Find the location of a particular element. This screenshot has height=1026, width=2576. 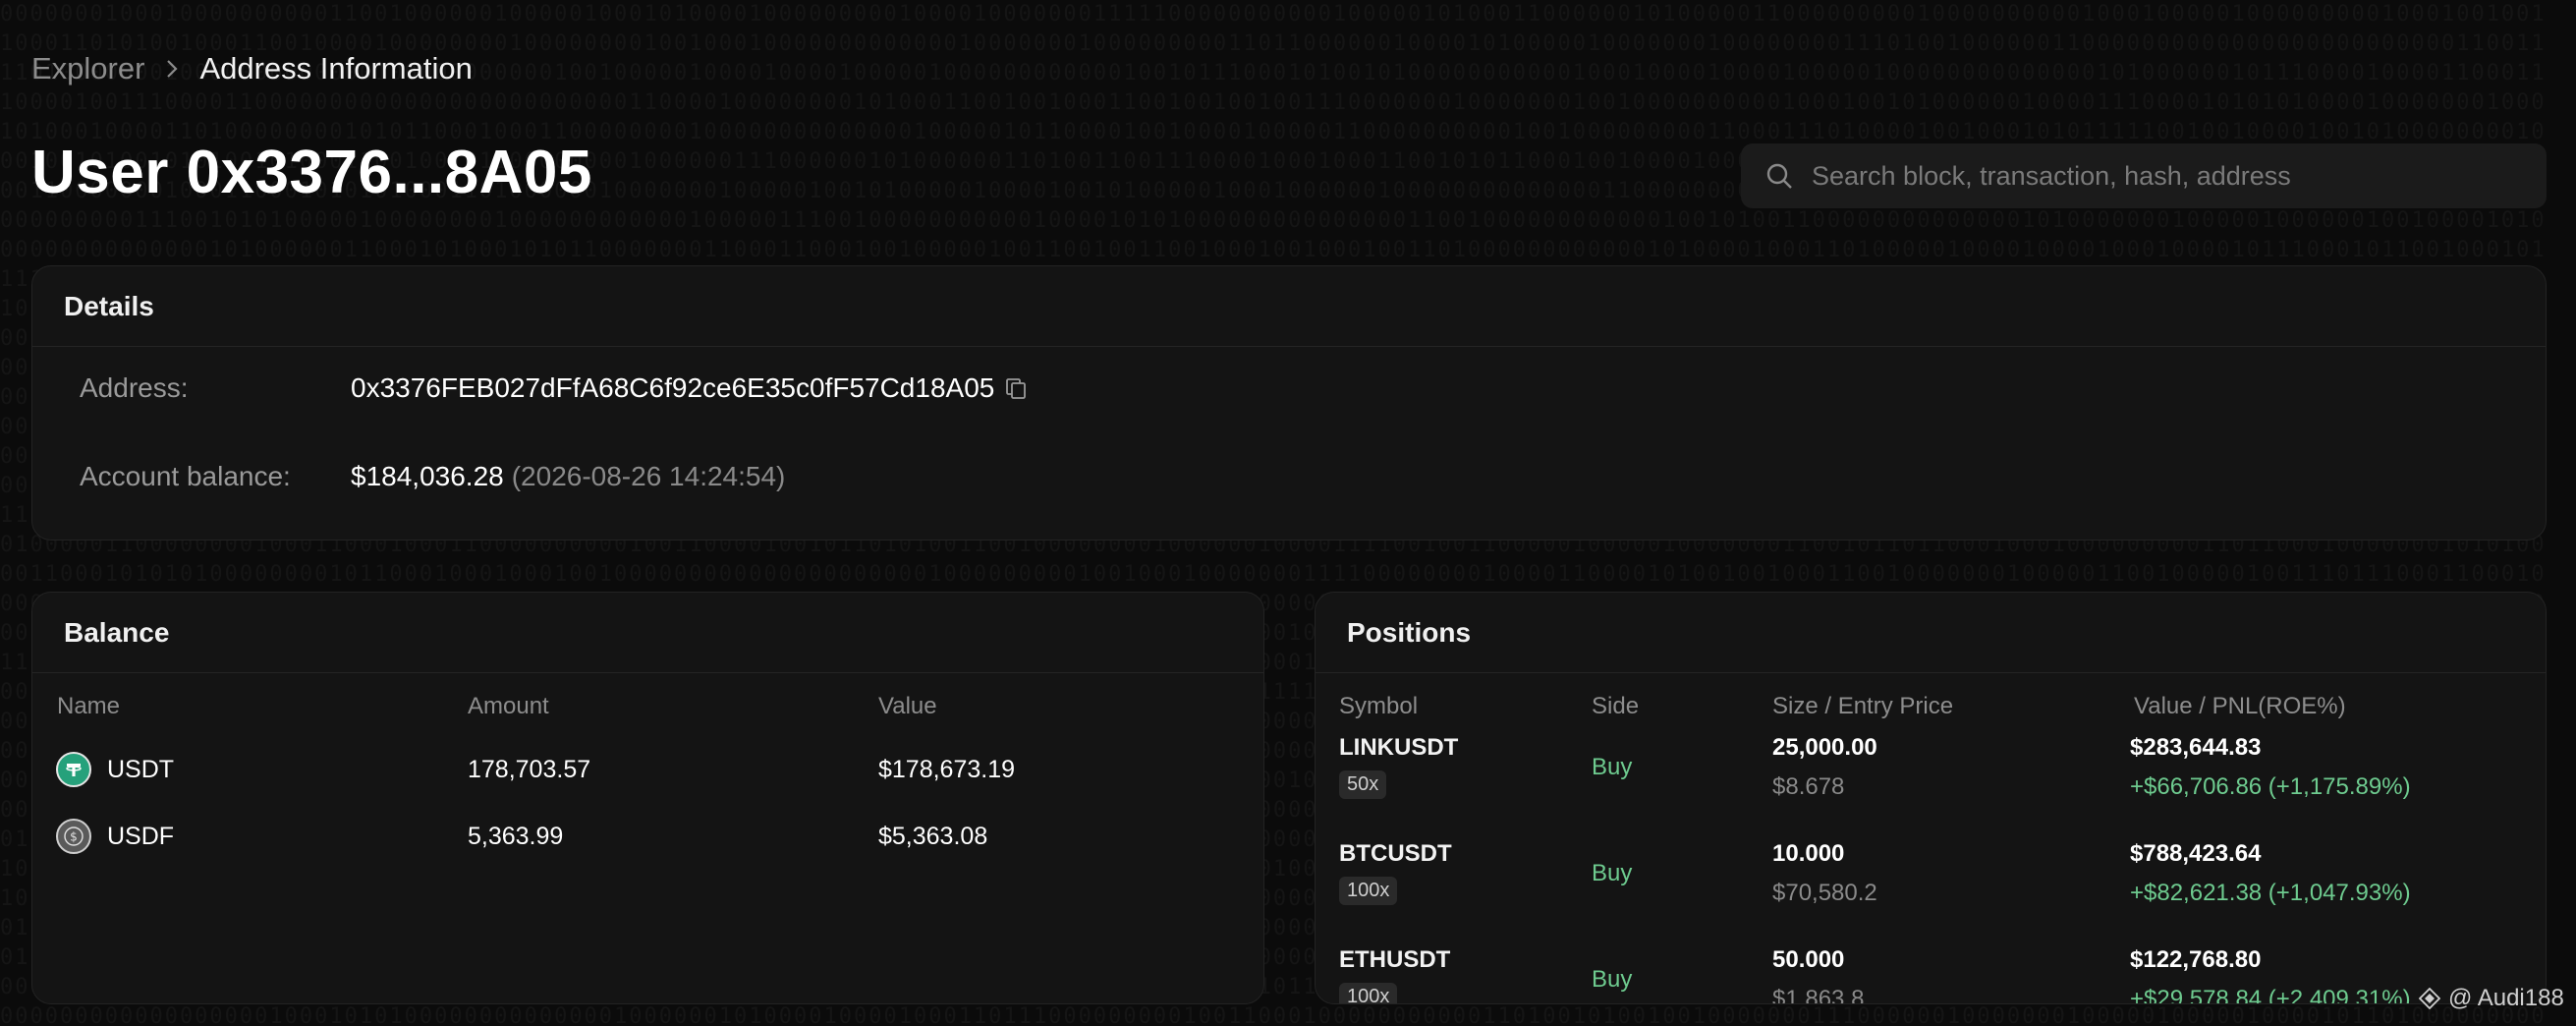

column-header-value-pnl: Value / PNL(ROE%) is located at coordinates (2240, 706).